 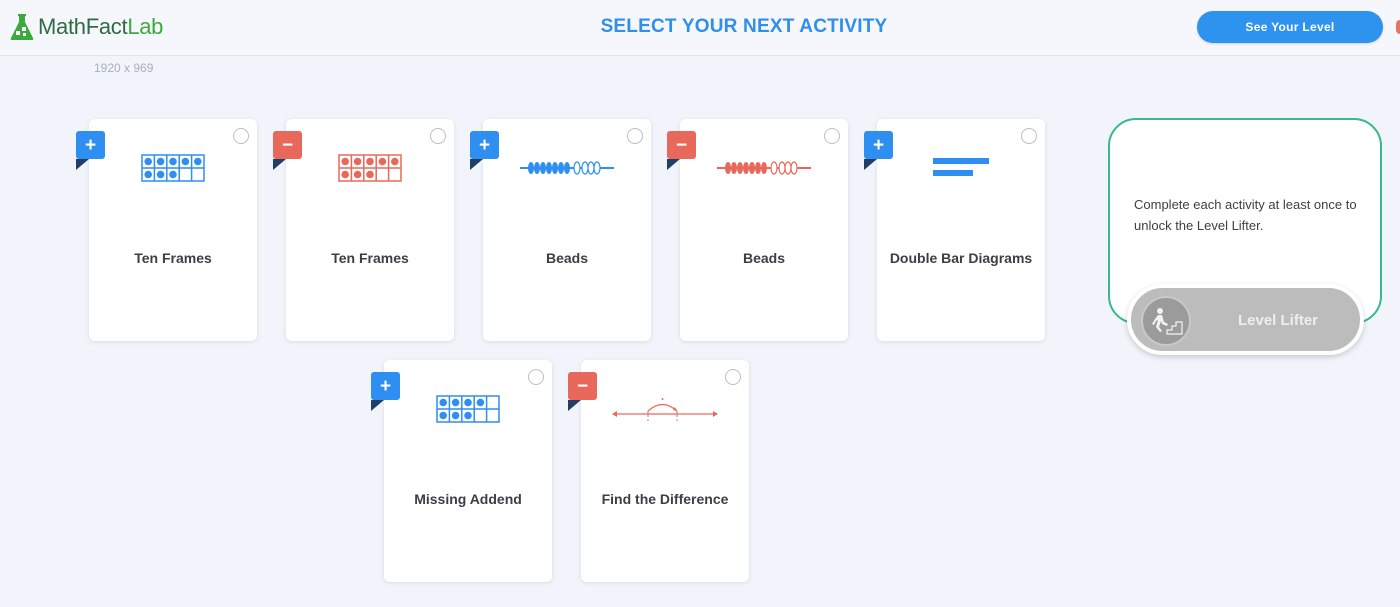 I want to click on activity-label: Missing Addend, so click(x=468, y=499).